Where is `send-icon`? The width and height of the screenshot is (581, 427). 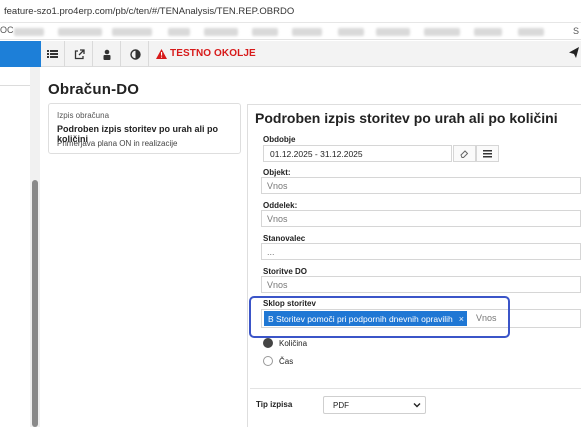 send-icon is located at coordinates (574, 52).